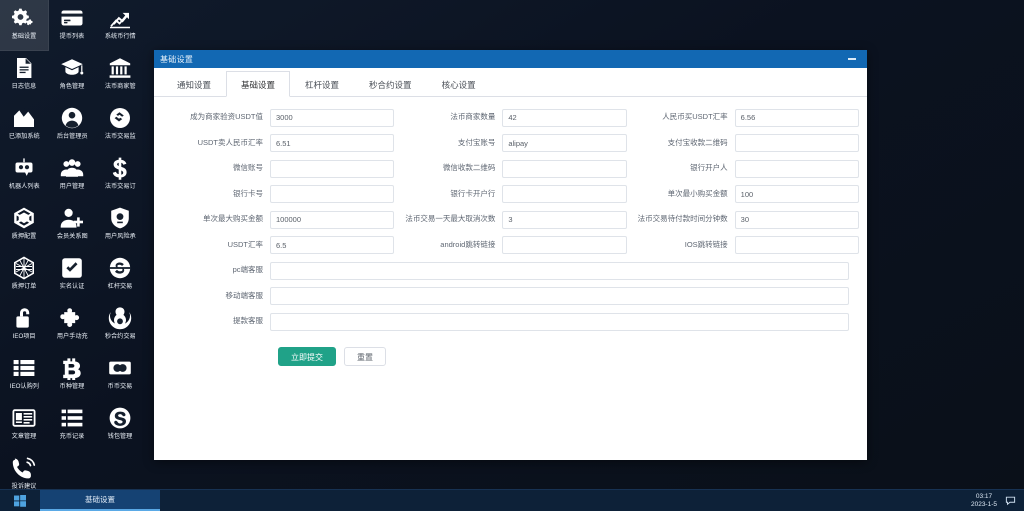 This screenshot has width=1024, height=511. I want to click on desktop-icon-cube-icon: 质押配置, so click(24, 225).